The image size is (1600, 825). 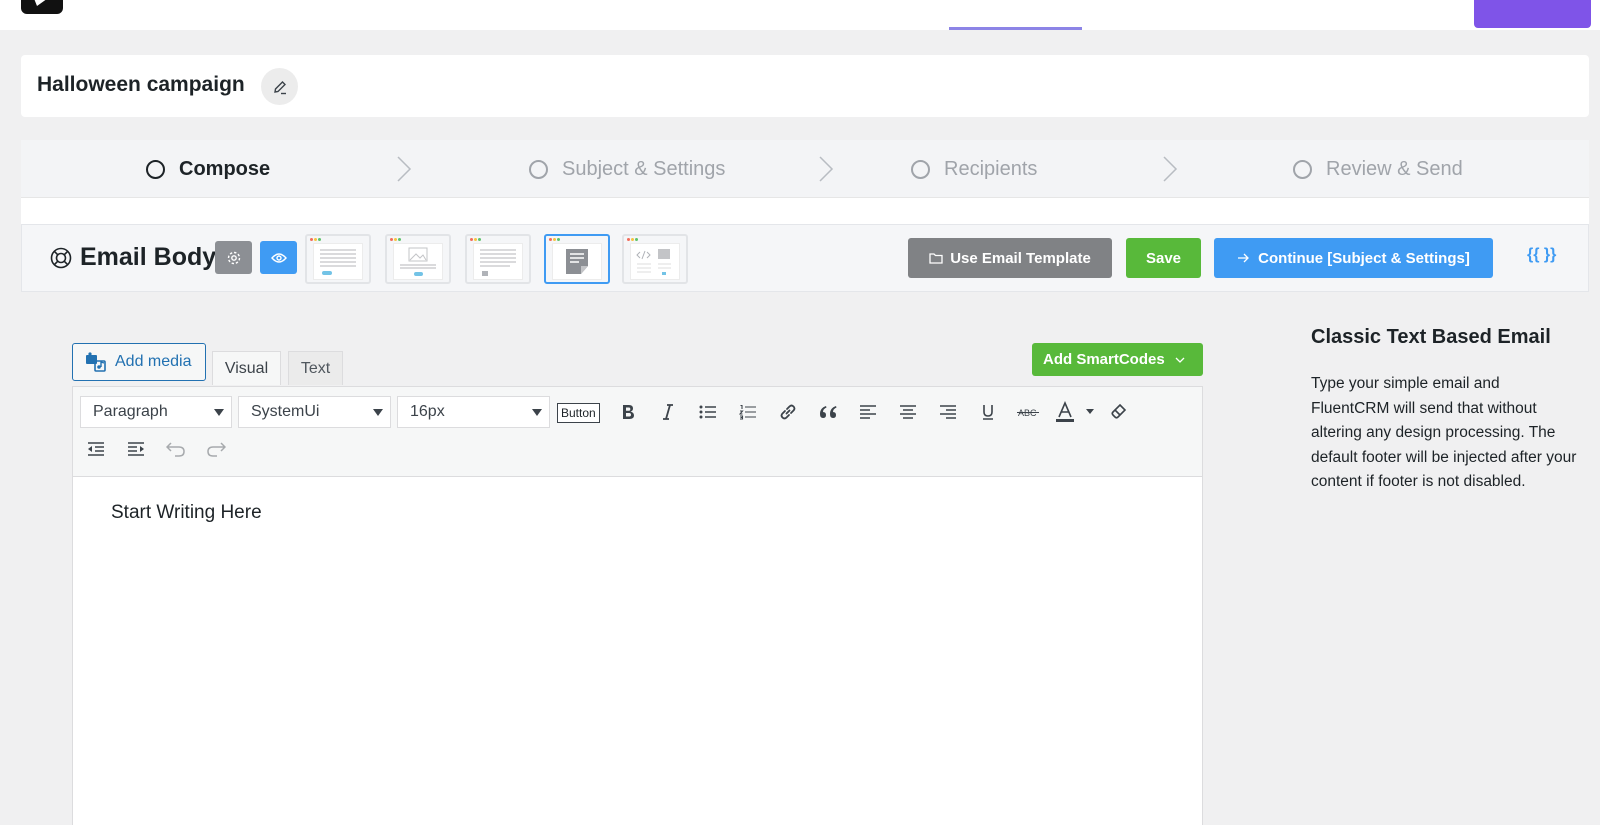 I want to click on template-simple, so click(x=338, y=259).